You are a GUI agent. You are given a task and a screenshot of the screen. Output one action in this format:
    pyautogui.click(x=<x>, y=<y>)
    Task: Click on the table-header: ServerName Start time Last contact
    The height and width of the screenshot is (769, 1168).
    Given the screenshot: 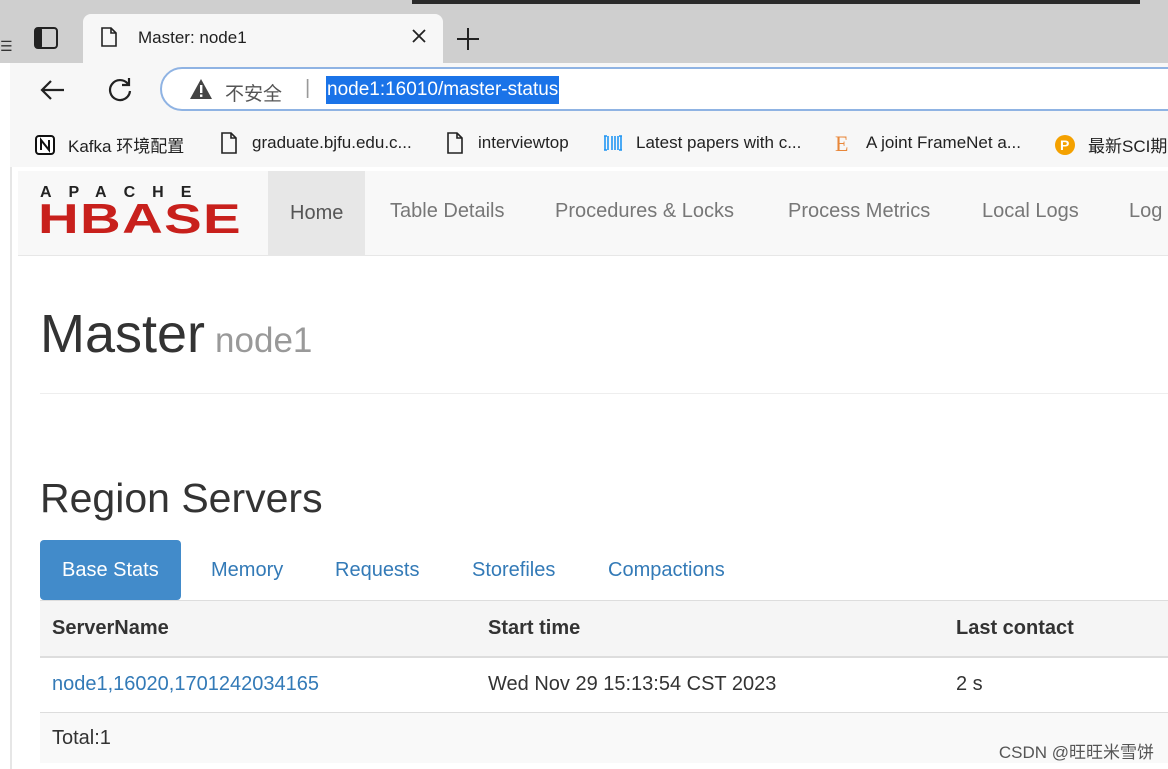 What is the action you would take?
    pyautogui.click(x=604, y=629)
    